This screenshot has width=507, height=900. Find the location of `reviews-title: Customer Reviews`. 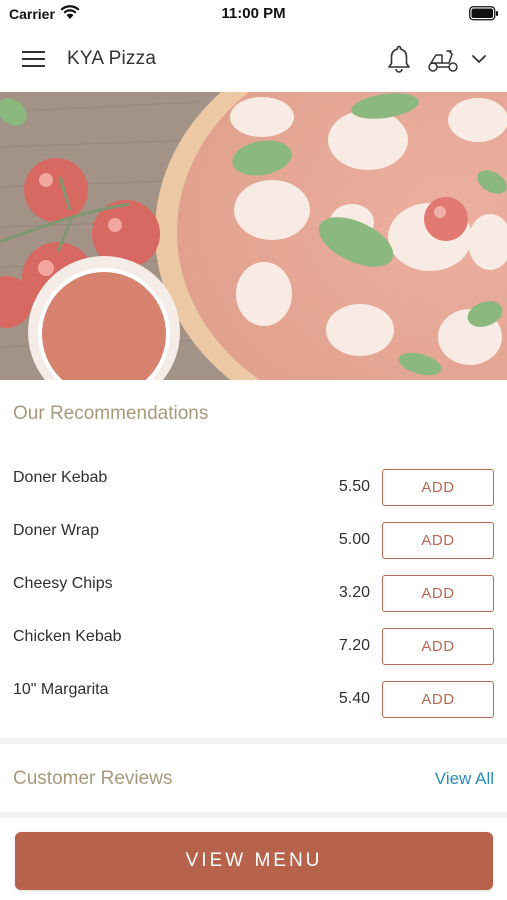

reviews-title: Customer Reviews is located at coordinates (93, 778).